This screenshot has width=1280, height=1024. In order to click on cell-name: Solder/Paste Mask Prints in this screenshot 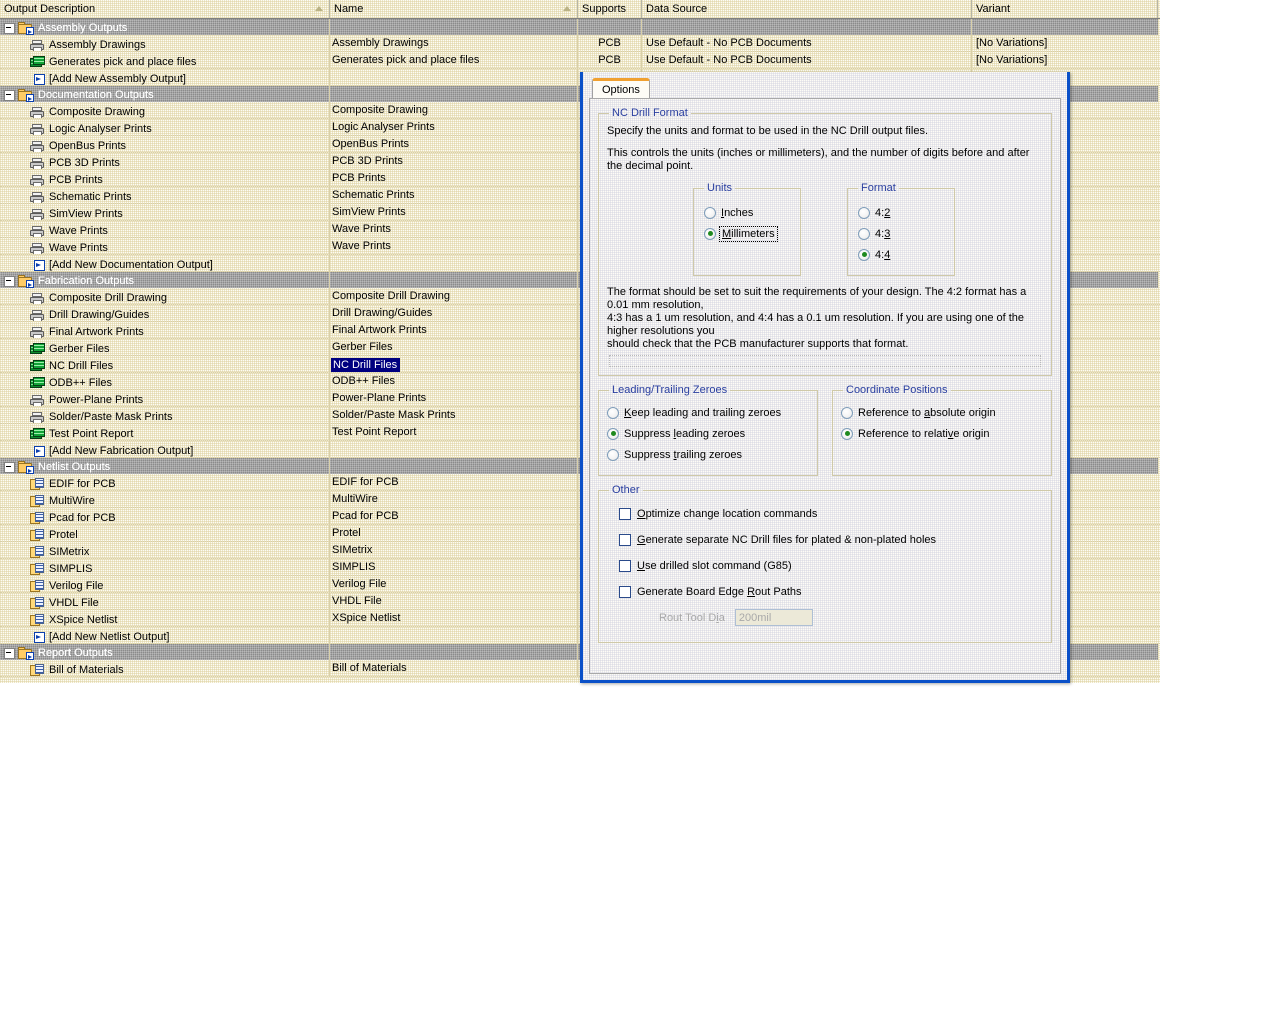, I will do `click(454, 415)`.